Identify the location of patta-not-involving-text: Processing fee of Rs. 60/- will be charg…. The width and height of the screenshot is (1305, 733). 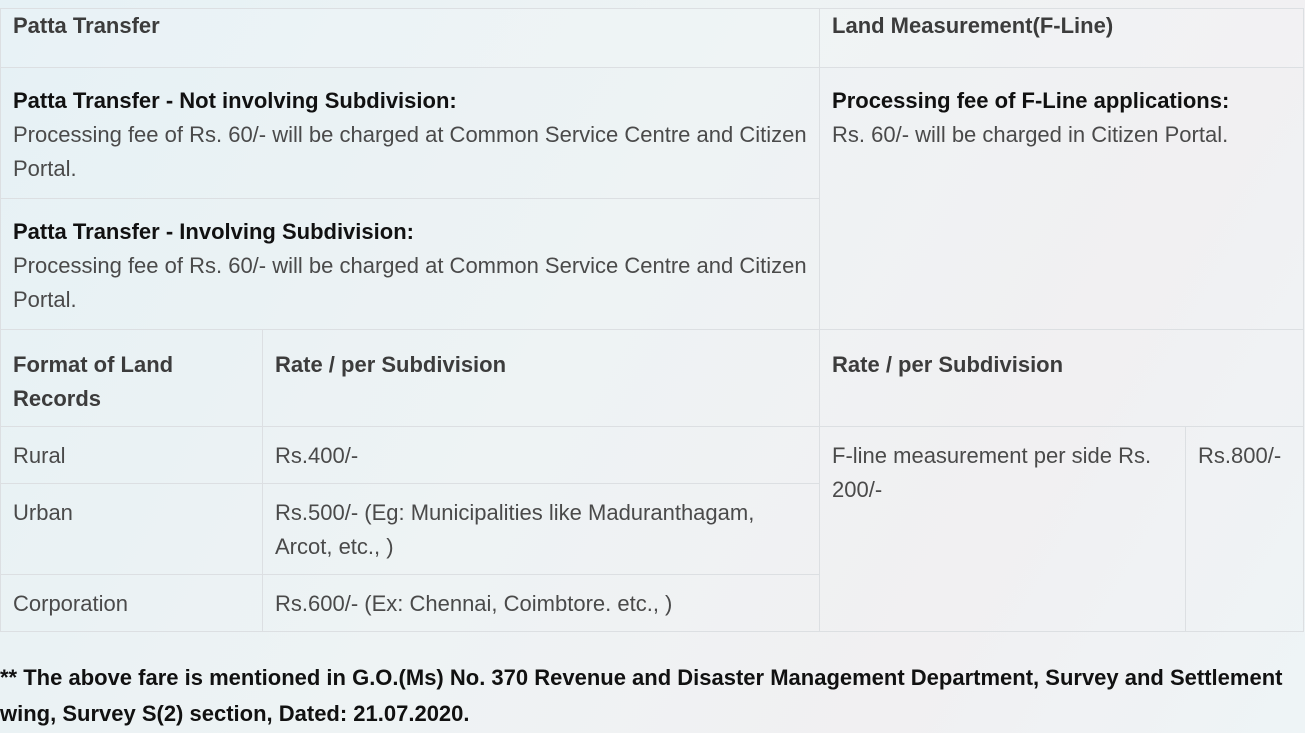
(410, 151).